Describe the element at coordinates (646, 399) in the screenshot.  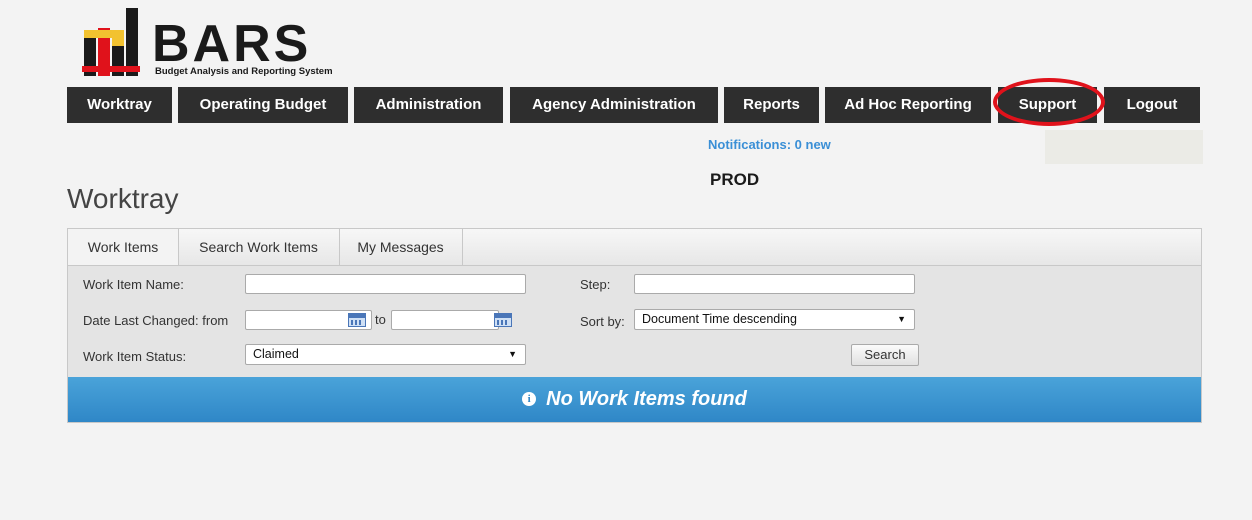
I see `no-results-message: No Work Items found` at that location.